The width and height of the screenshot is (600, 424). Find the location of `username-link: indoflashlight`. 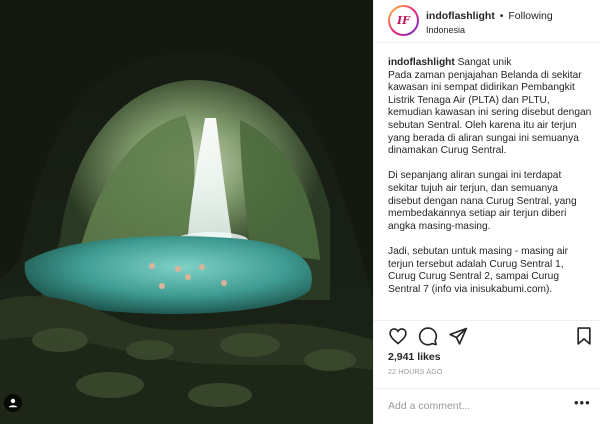

username-link: indoflashlight is located at coordinates (460, 16).